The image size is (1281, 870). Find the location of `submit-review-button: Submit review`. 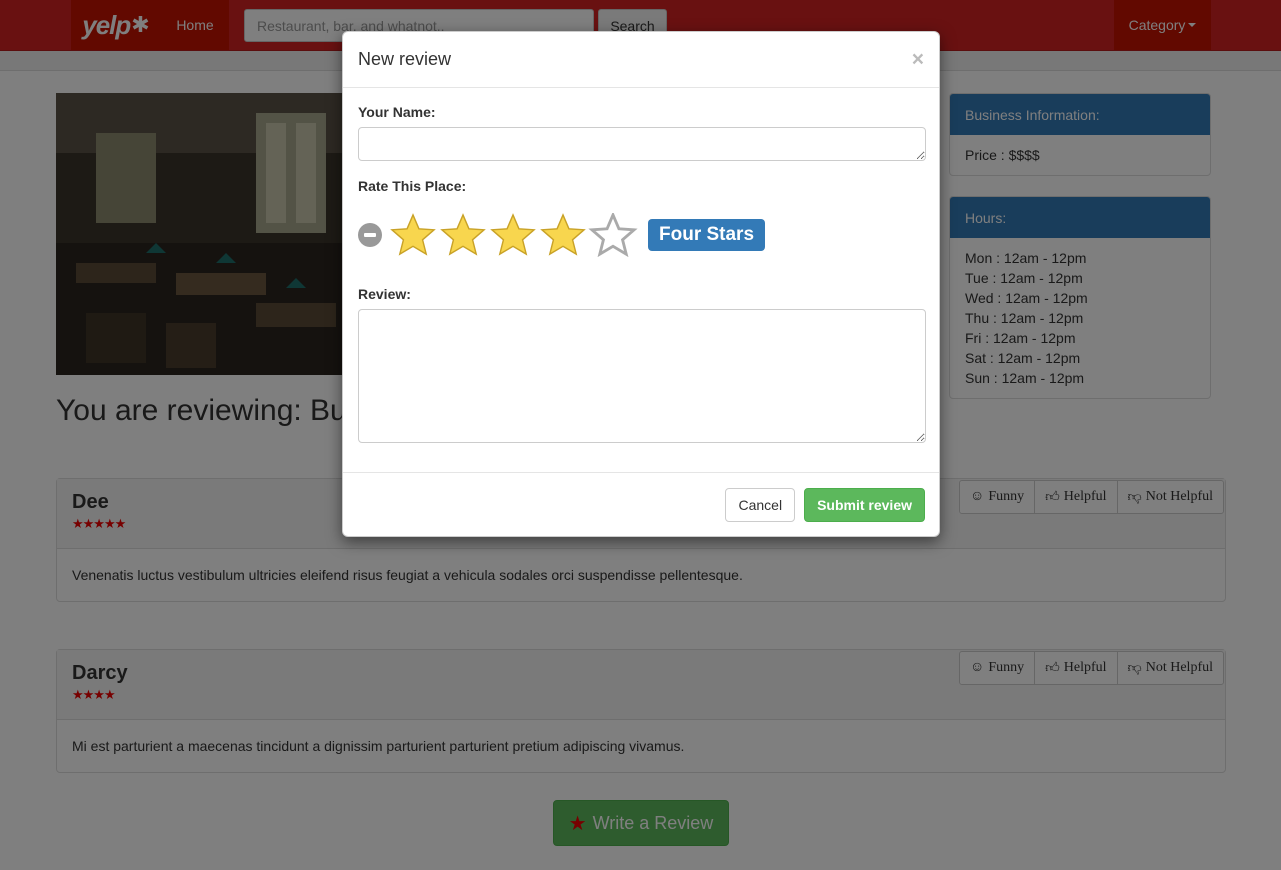

submit-review-button: Submit review is located at coordinates (864, 505).